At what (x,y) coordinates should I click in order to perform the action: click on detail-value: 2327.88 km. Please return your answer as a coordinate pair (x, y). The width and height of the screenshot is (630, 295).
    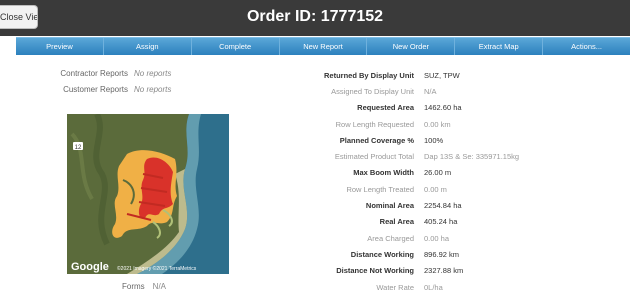
    Looking at the image, I should click on (444, 271).